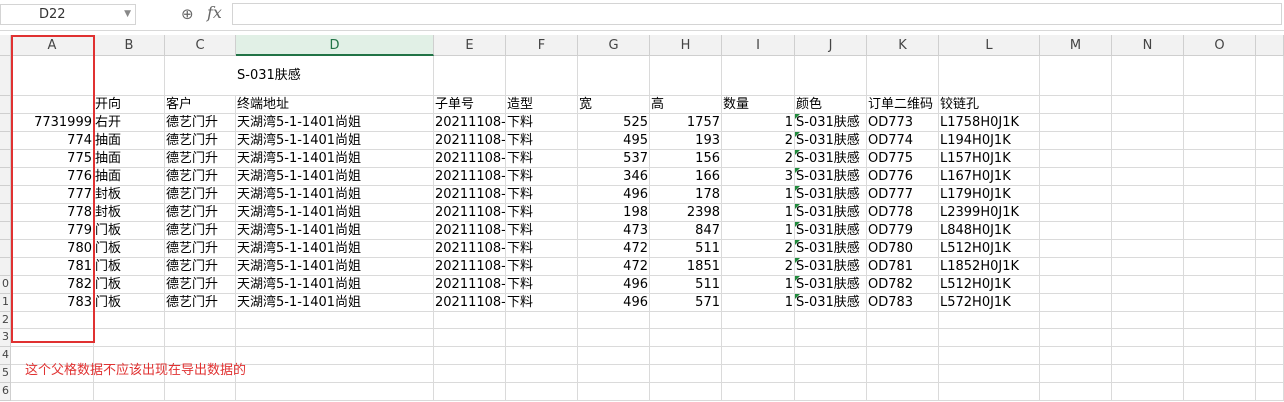  I want to click on data-cell: L1758H0J1K, so click(989, 123).